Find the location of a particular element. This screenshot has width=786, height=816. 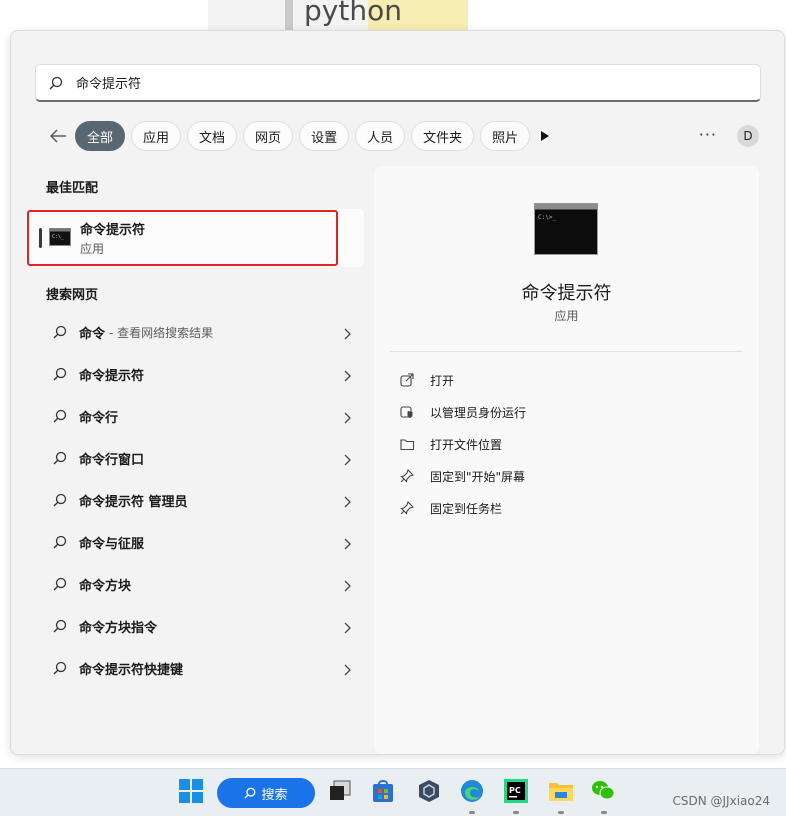

web-result-label: 命令提示符快捷键 is located at coordinates (131, 670).